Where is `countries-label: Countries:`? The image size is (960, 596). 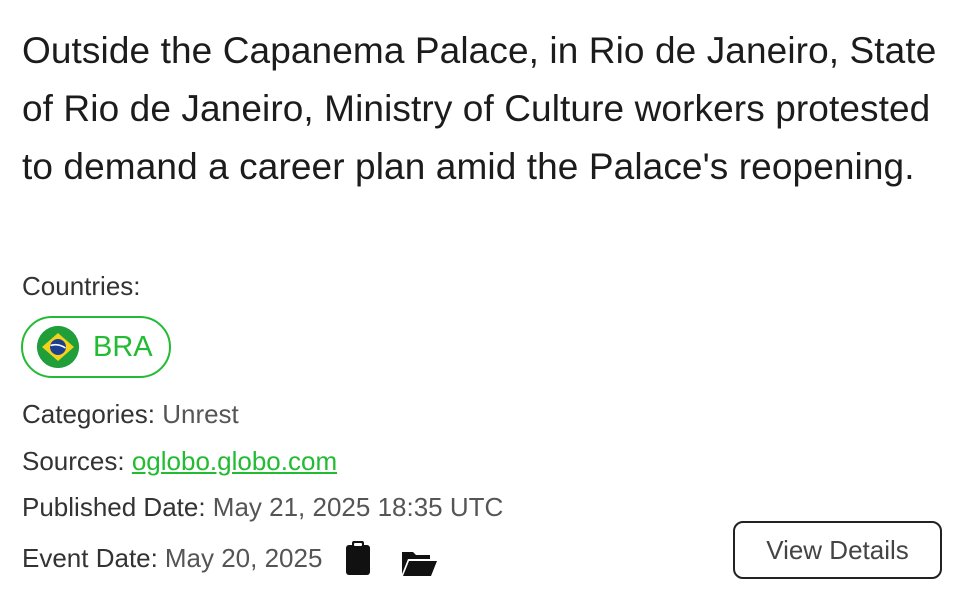 countries-label: Countries: is located at coordinates (81, 286).